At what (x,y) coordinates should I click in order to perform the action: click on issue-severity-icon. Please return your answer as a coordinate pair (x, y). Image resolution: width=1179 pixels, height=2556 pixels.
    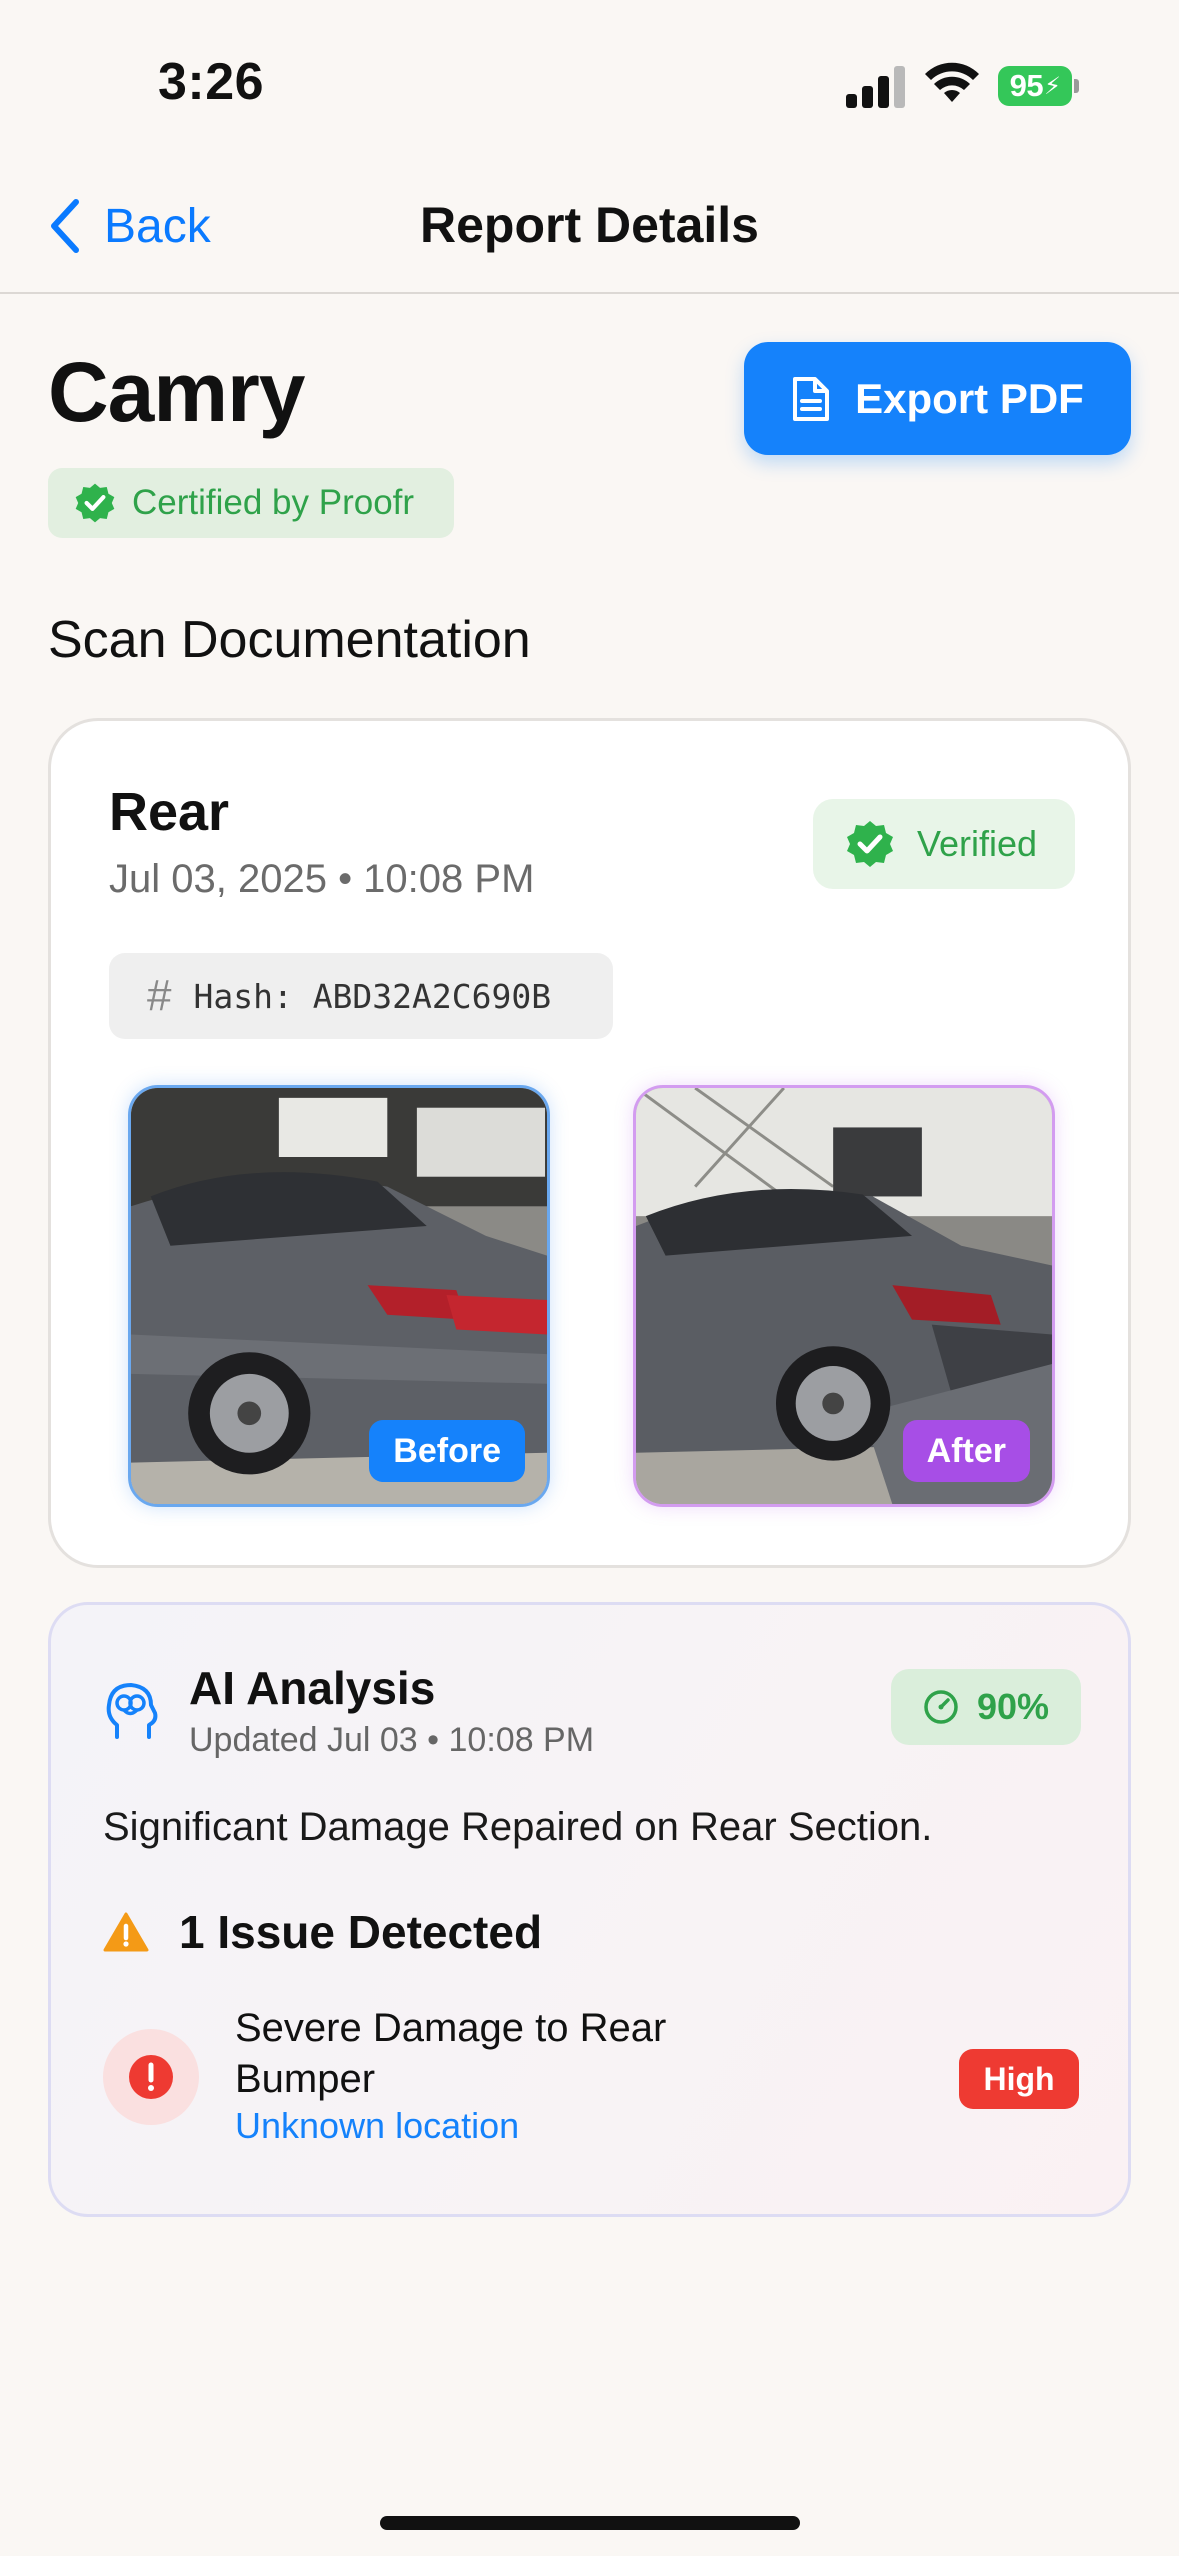
    Looking at the image, I should click on (151, 2077).